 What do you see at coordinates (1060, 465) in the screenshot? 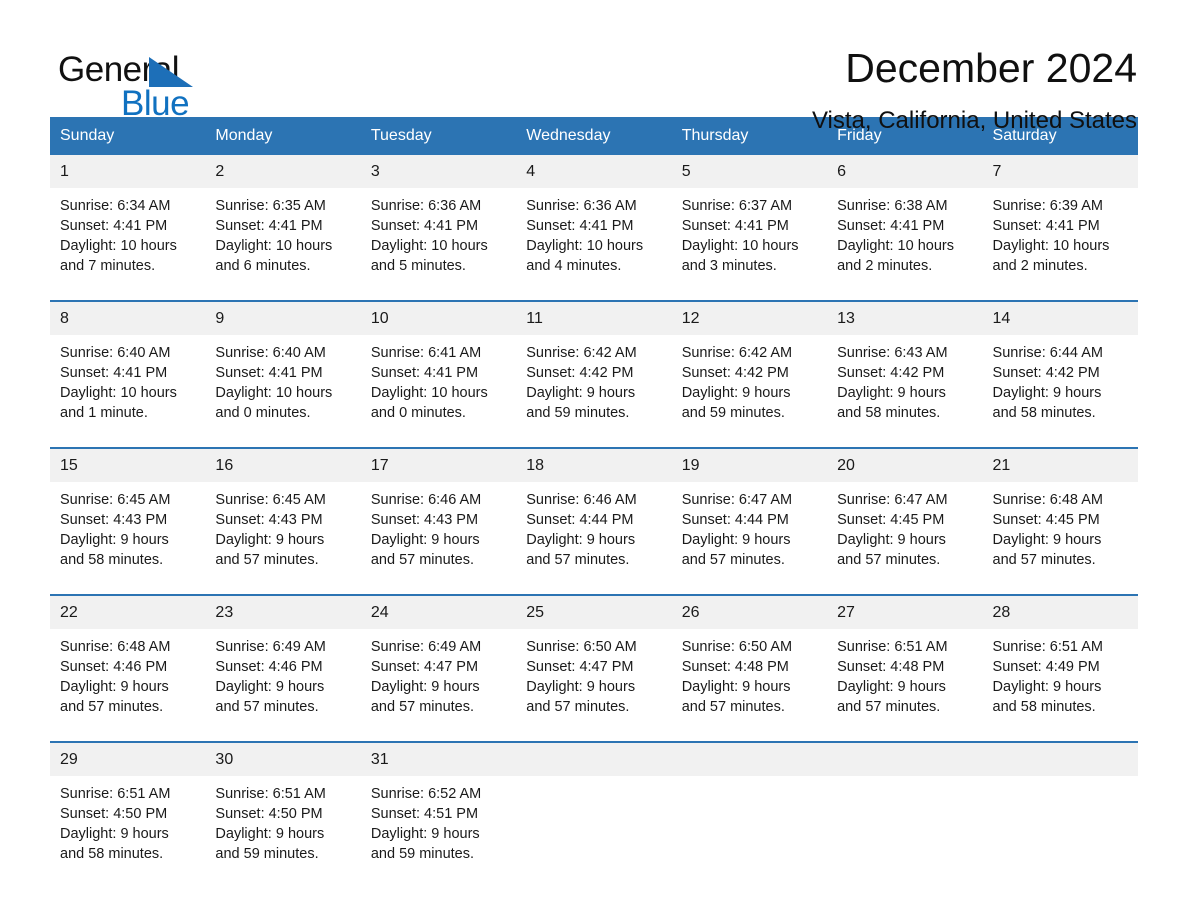
I see `day-number-21: 21` at bounding box center [1060, 465].